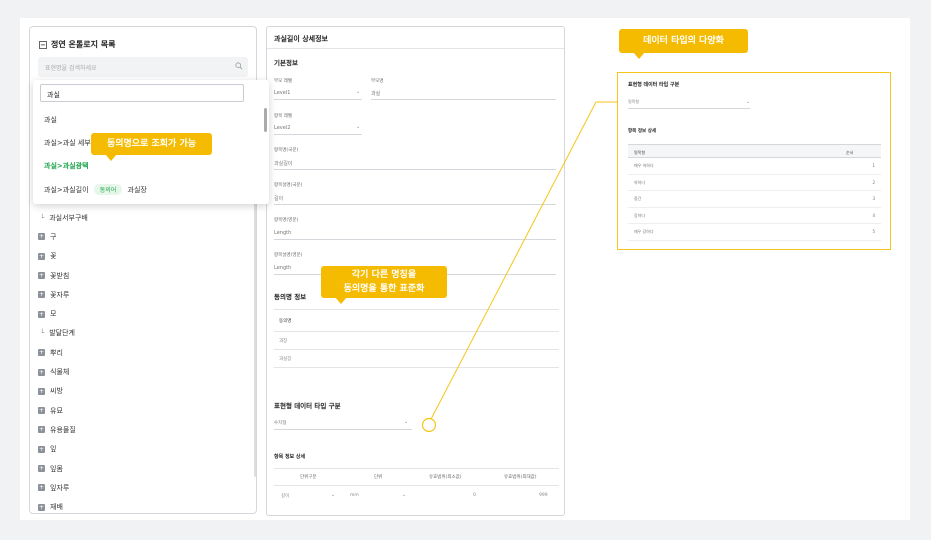 Image resolution: width=931 pixels, height=540 pixels. What do you see at coordinates (290, 457) in the screenshot?
I see `item-detail-heading: 항목 정보 상세` at bounding box center [290, 457].